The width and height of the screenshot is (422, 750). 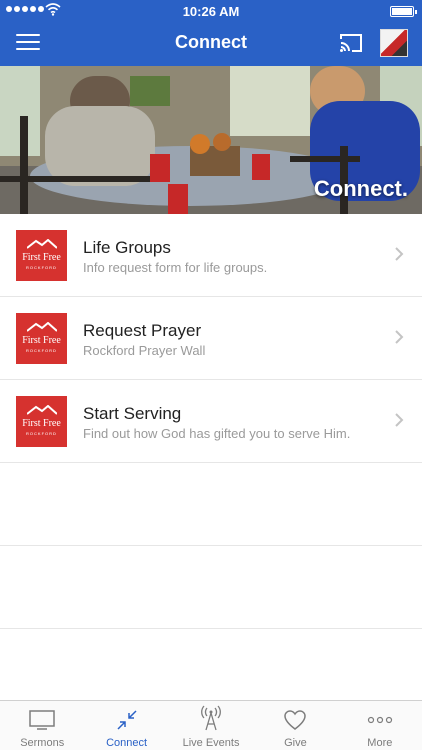 What do you see at coordinates (360, 188) in the screenshot?
I see `hero-caption: Connect.` at bounding box center [360, 188].